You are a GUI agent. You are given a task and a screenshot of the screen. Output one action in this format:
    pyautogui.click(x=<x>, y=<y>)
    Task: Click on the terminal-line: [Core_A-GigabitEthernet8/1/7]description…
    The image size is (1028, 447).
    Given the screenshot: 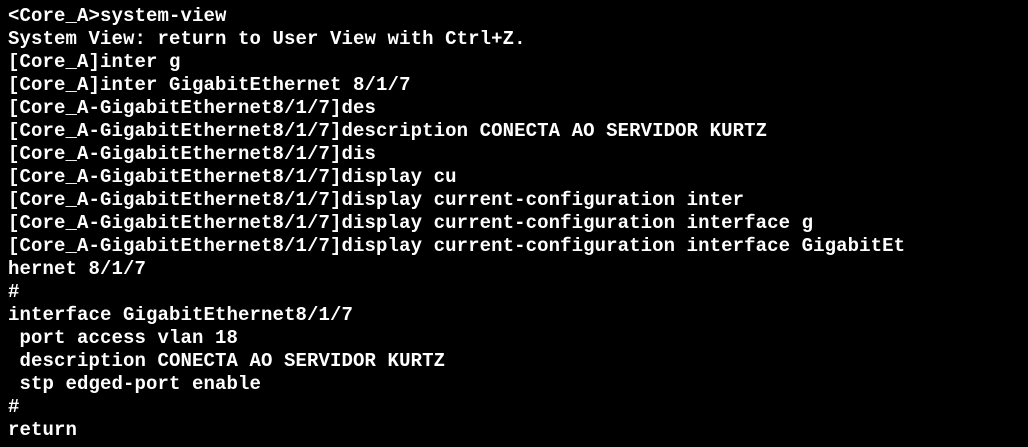 What is the action you would take?
    pyautogui.click(x=388, y=131)
    